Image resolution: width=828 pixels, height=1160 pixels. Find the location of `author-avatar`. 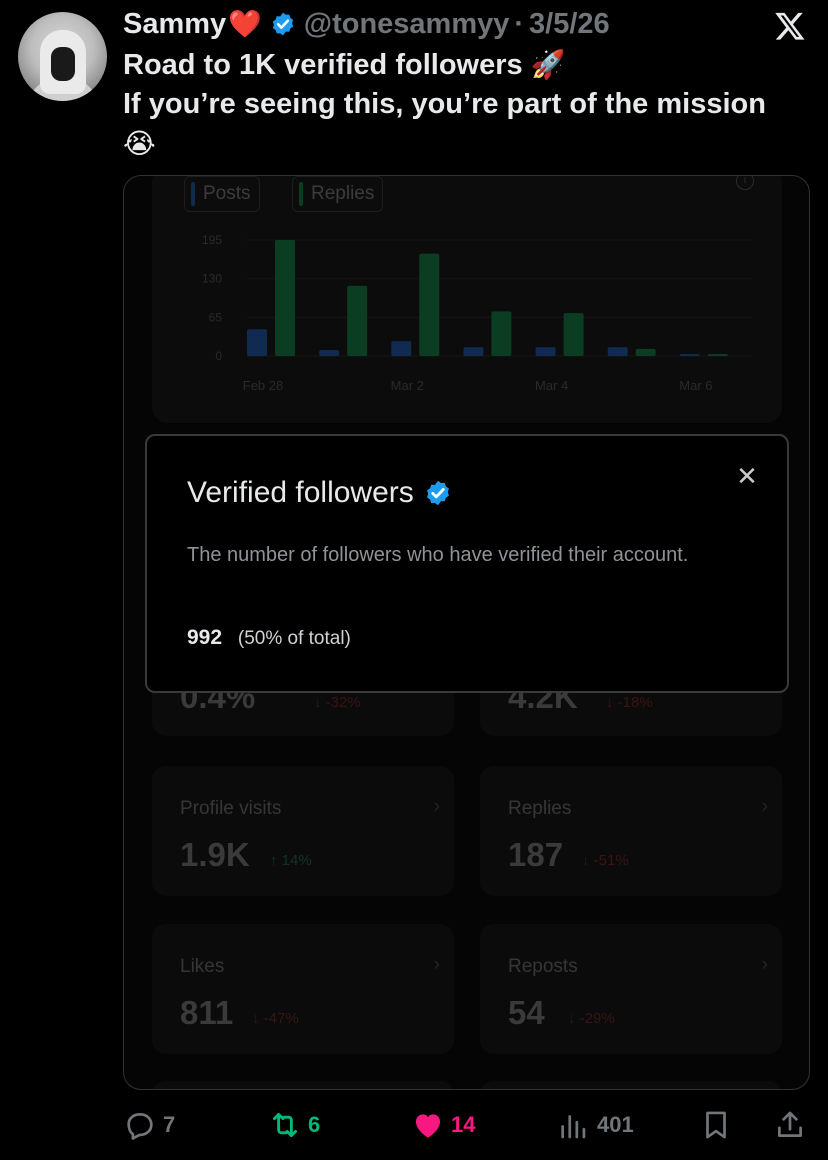

author-avatar is located at coordinates (62, 56).